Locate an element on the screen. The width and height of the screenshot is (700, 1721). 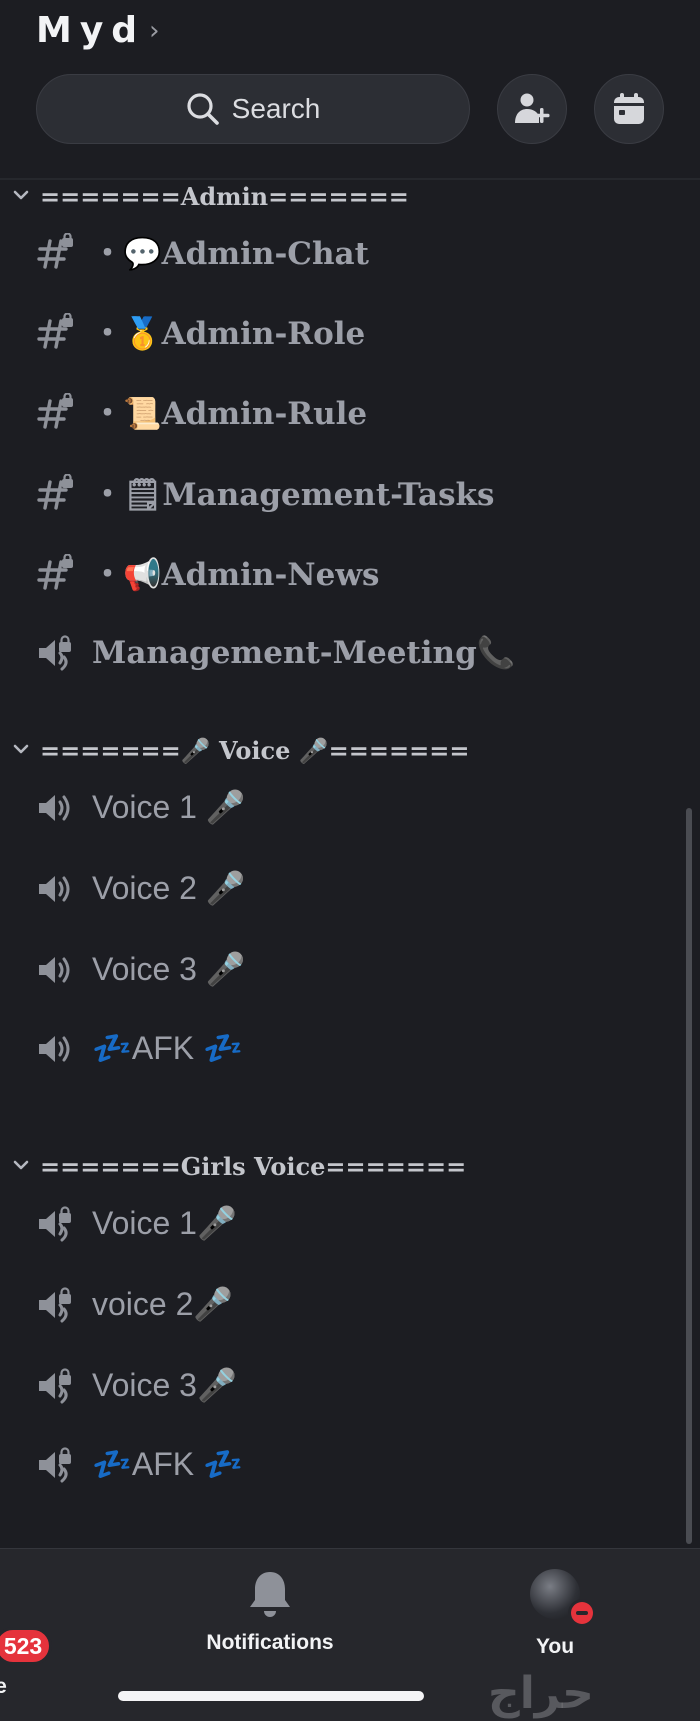
channel-name: Voice 1🎤 is located at coordinates (164, 1223).